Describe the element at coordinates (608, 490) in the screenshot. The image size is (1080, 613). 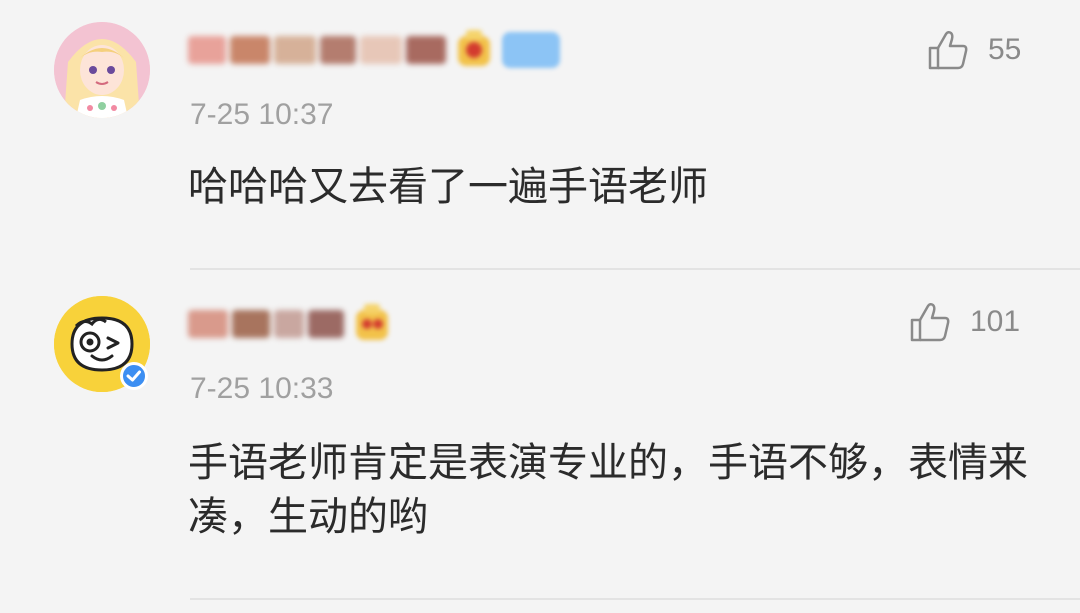
I see `comment-text: 手语老师肯定是表演专业的，手语不够，表情来凑，生动的哟` at that location.